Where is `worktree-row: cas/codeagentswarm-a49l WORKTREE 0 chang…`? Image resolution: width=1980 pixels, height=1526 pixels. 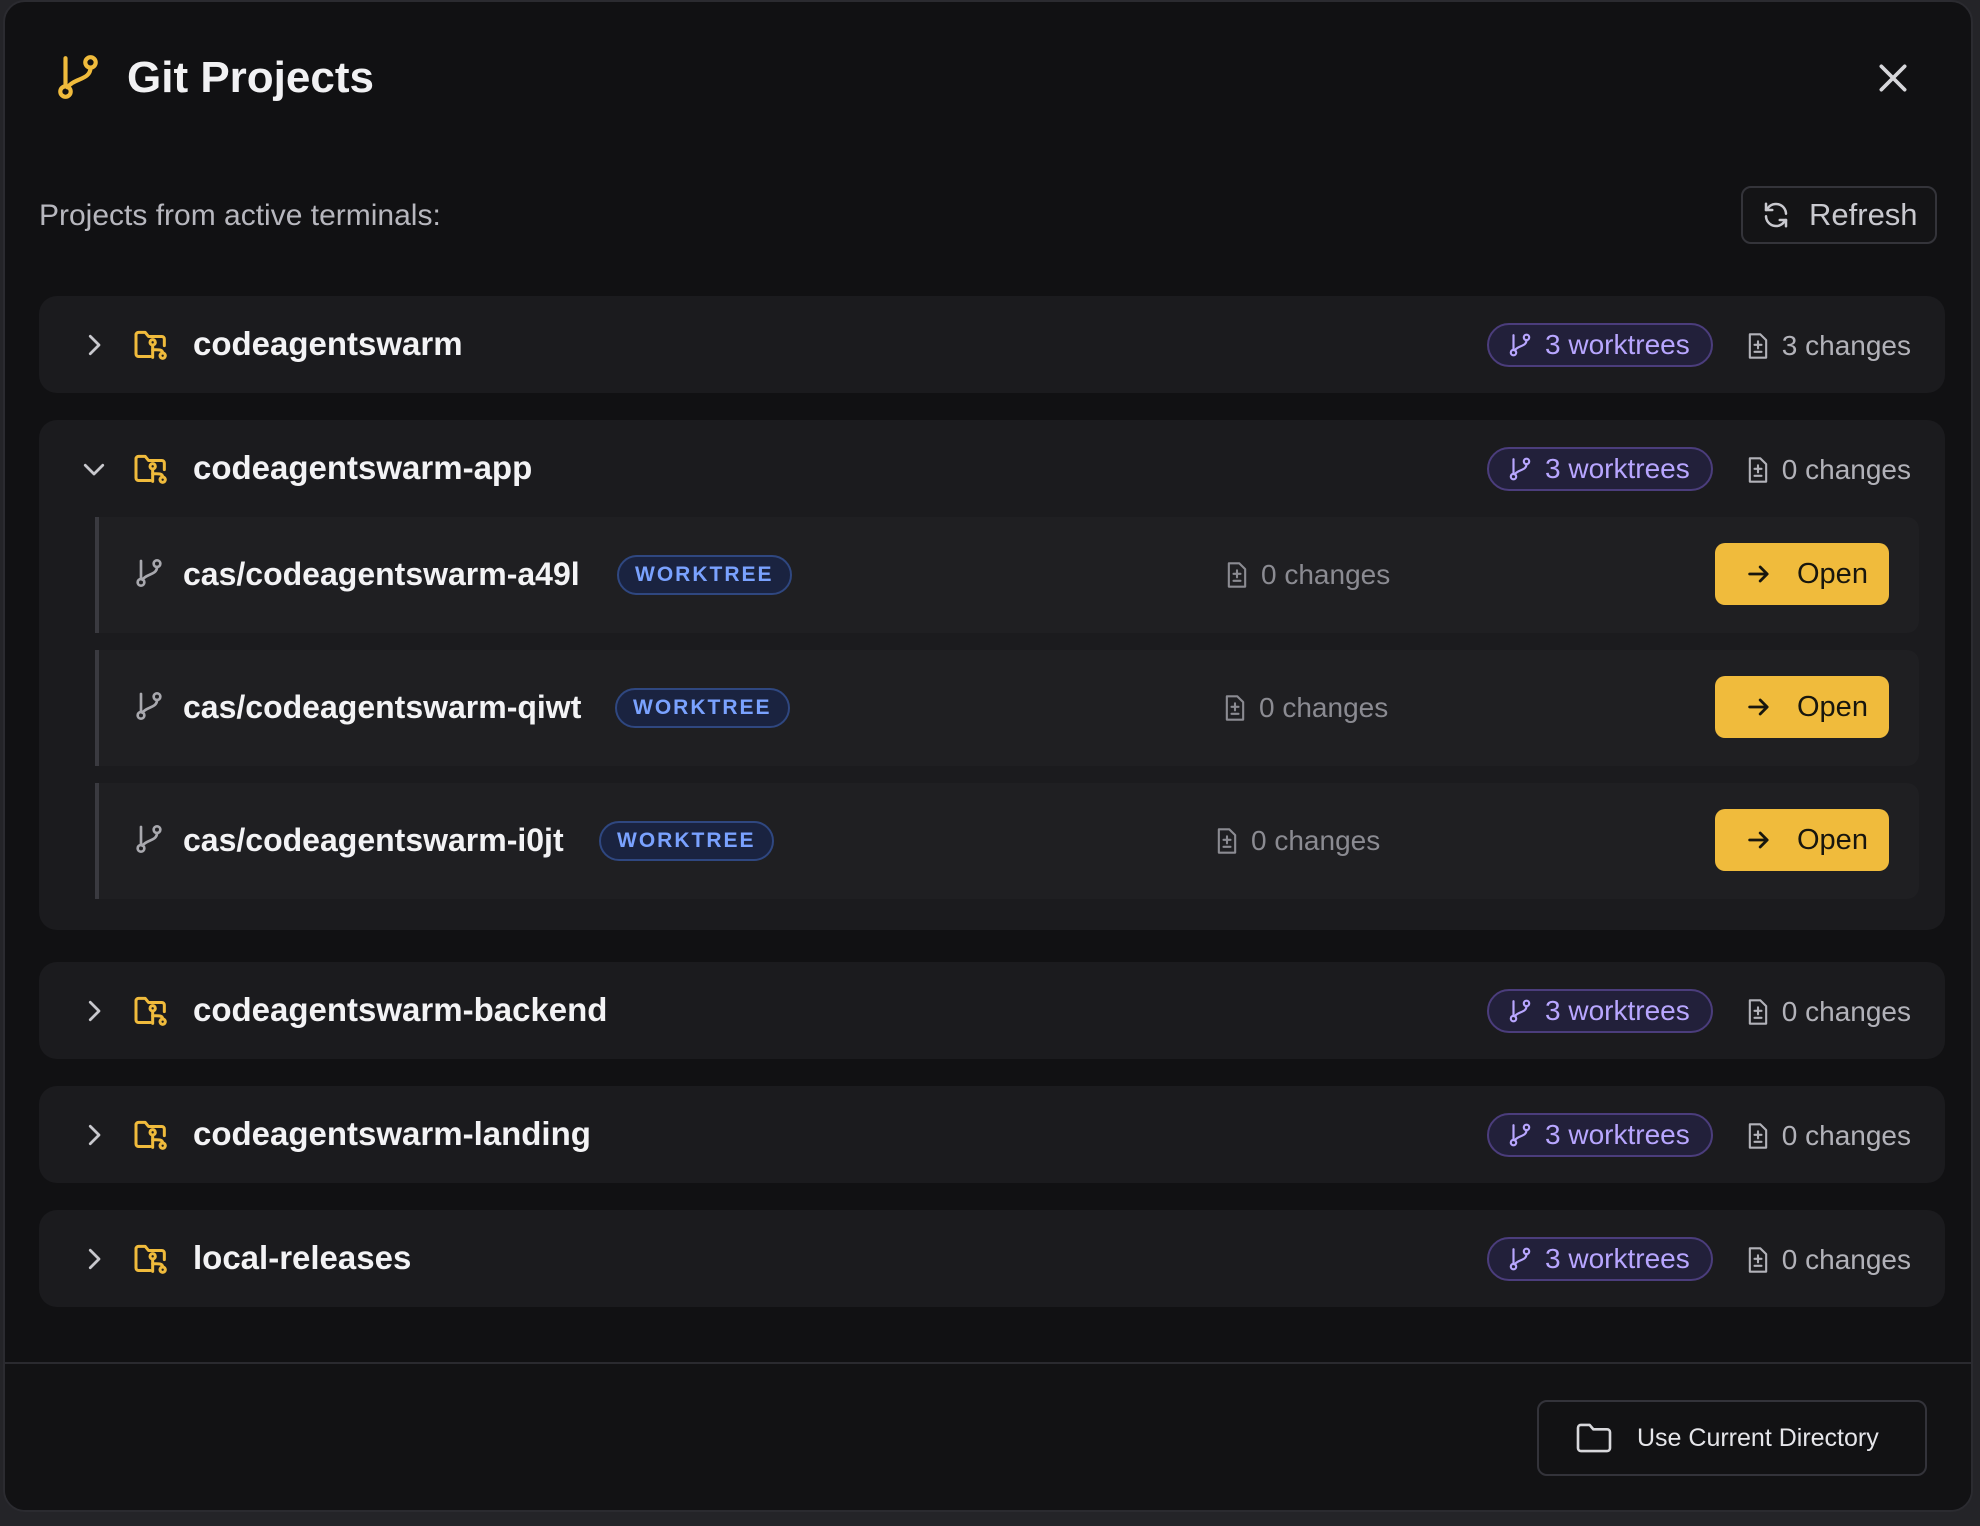 worktree-row: cas/codeagentswarm-a49l WORKTREE 0 chang… is located at coordinates (1007, 575).